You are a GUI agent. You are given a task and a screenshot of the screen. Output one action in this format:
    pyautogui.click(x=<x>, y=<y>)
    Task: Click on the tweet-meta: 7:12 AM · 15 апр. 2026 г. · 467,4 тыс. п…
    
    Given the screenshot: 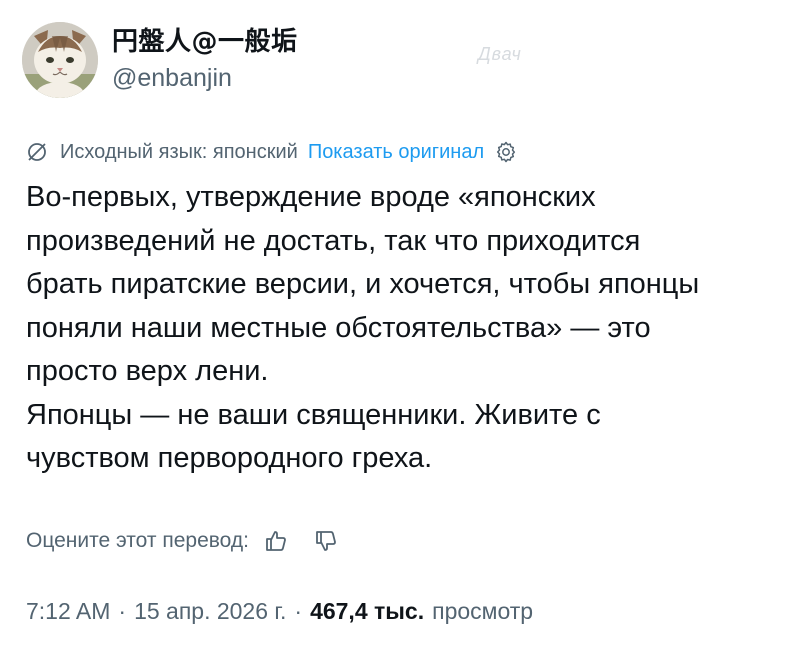 What is the action you would take?
    pyautogui.click(x=279, y=611)
    